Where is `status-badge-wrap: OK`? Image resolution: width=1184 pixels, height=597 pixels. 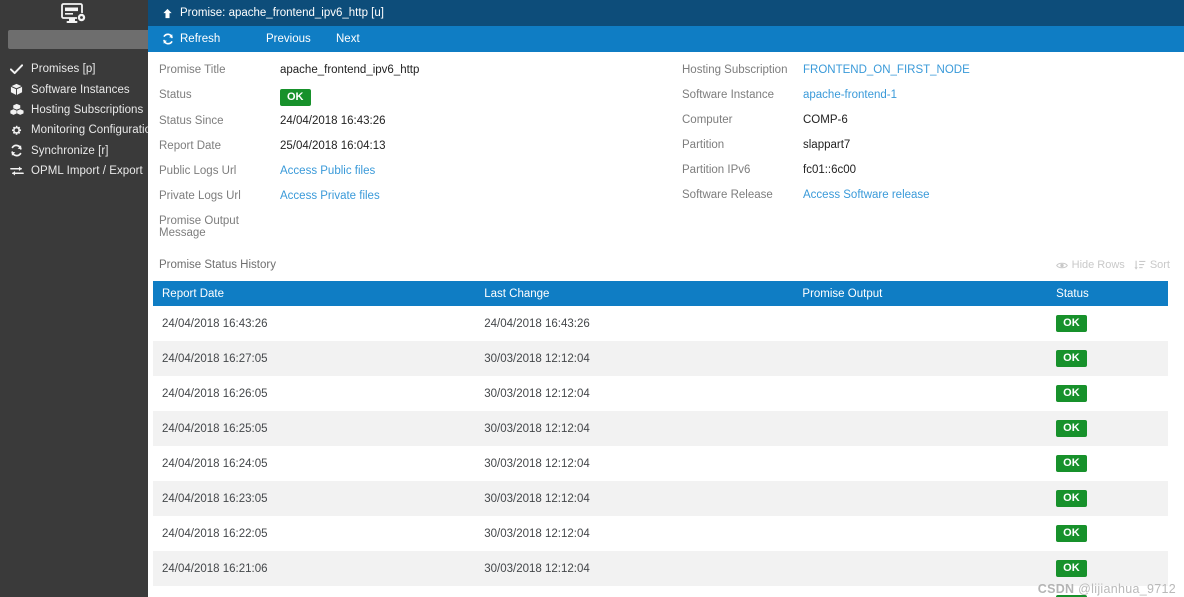
status-badge-wrap: OK is located at coordinates (295, 96).